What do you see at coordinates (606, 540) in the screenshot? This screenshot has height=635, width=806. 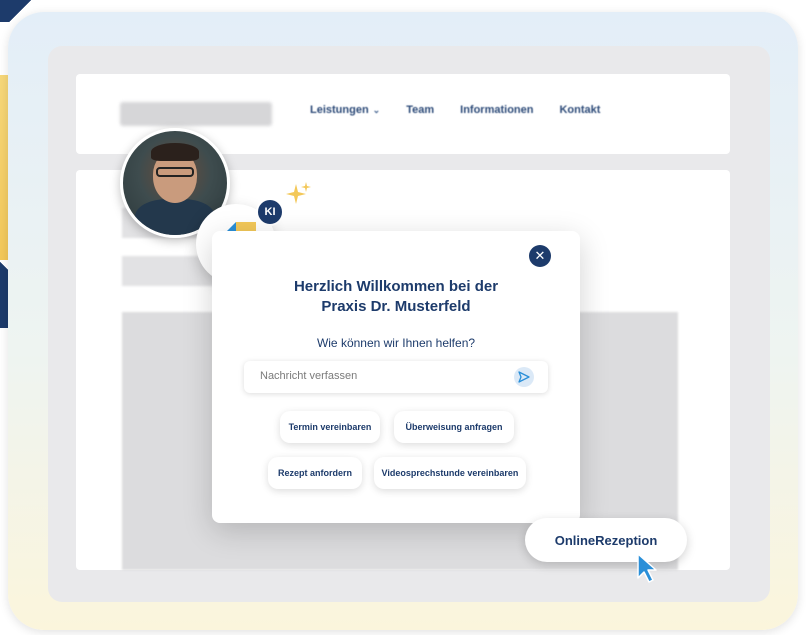 I see `online-rezeption-button: OnlineRezeption` at bounding box center [606, 540].